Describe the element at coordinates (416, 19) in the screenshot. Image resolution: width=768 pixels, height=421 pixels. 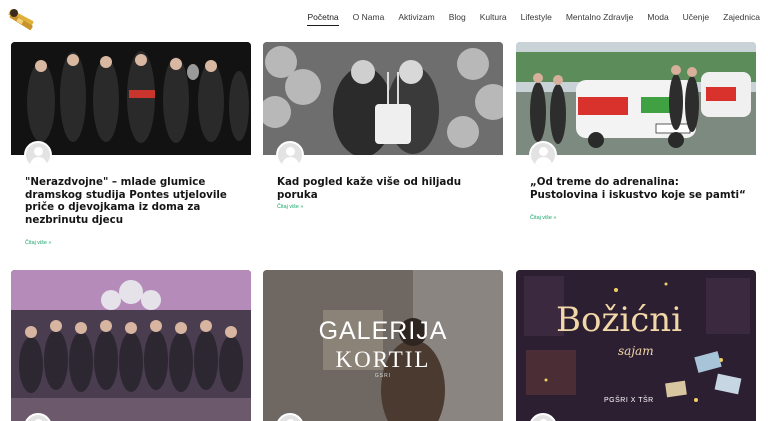
I see `nav-item-aktivizam: Aktivizam` at that location.